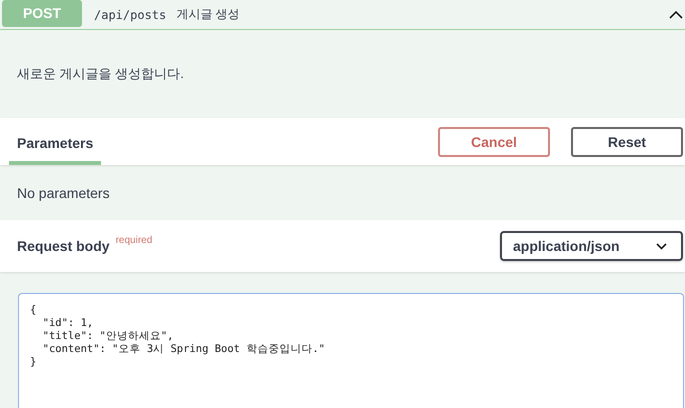 The image size is (685, 408). What do you see at coordinates (208, 14) in the screenshot?
I see `endpoint-summary: 게시글 생성` at bounding box center [208, 14].